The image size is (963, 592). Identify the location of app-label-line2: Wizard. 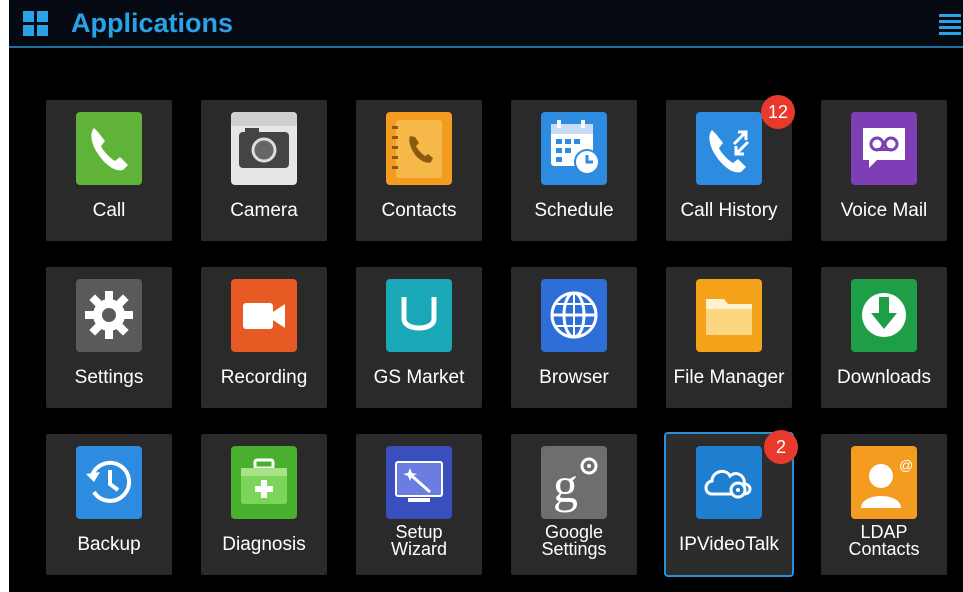
(418, 549).